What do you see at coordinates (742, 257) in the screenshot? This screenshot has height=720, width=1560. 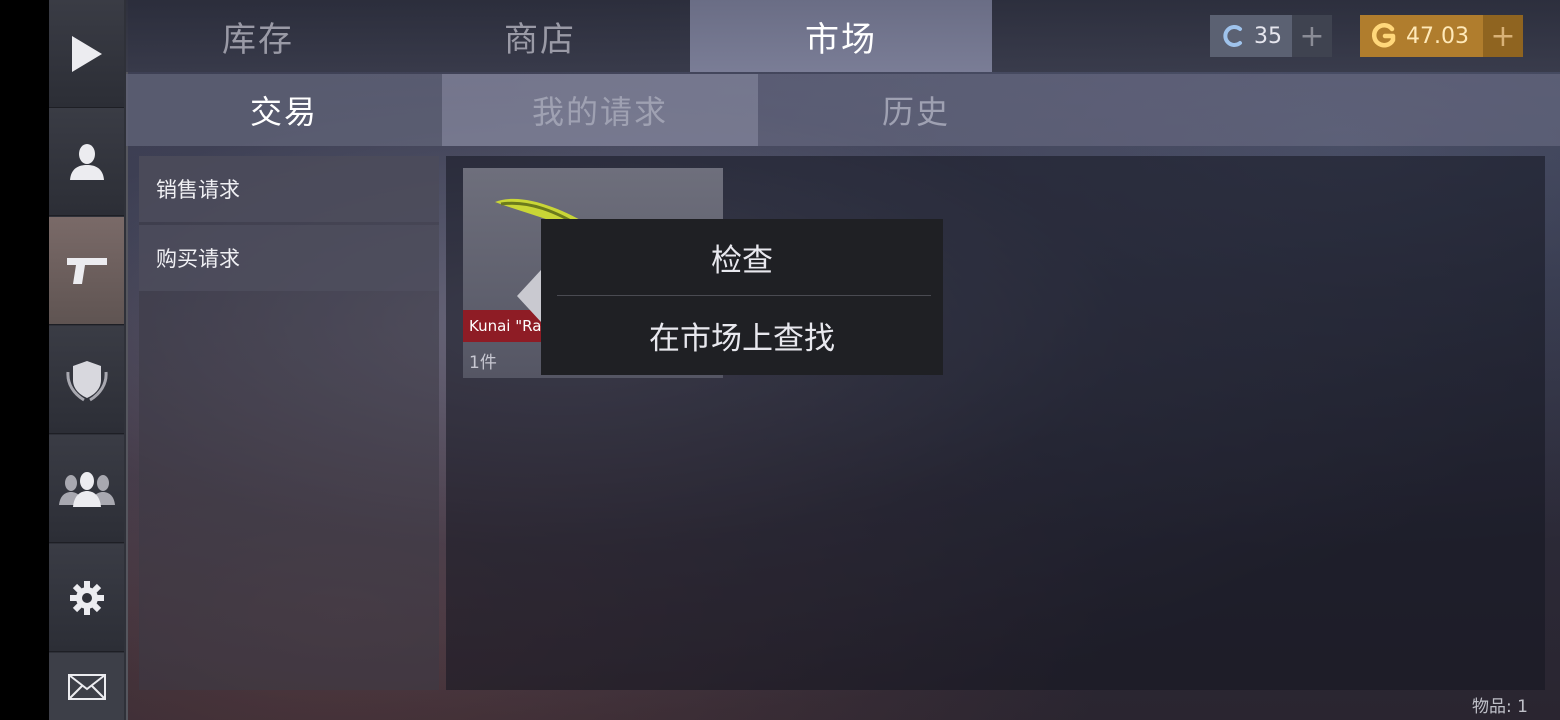 I see `inspect-menu-item: 检查` at bounding box center [742, 257].